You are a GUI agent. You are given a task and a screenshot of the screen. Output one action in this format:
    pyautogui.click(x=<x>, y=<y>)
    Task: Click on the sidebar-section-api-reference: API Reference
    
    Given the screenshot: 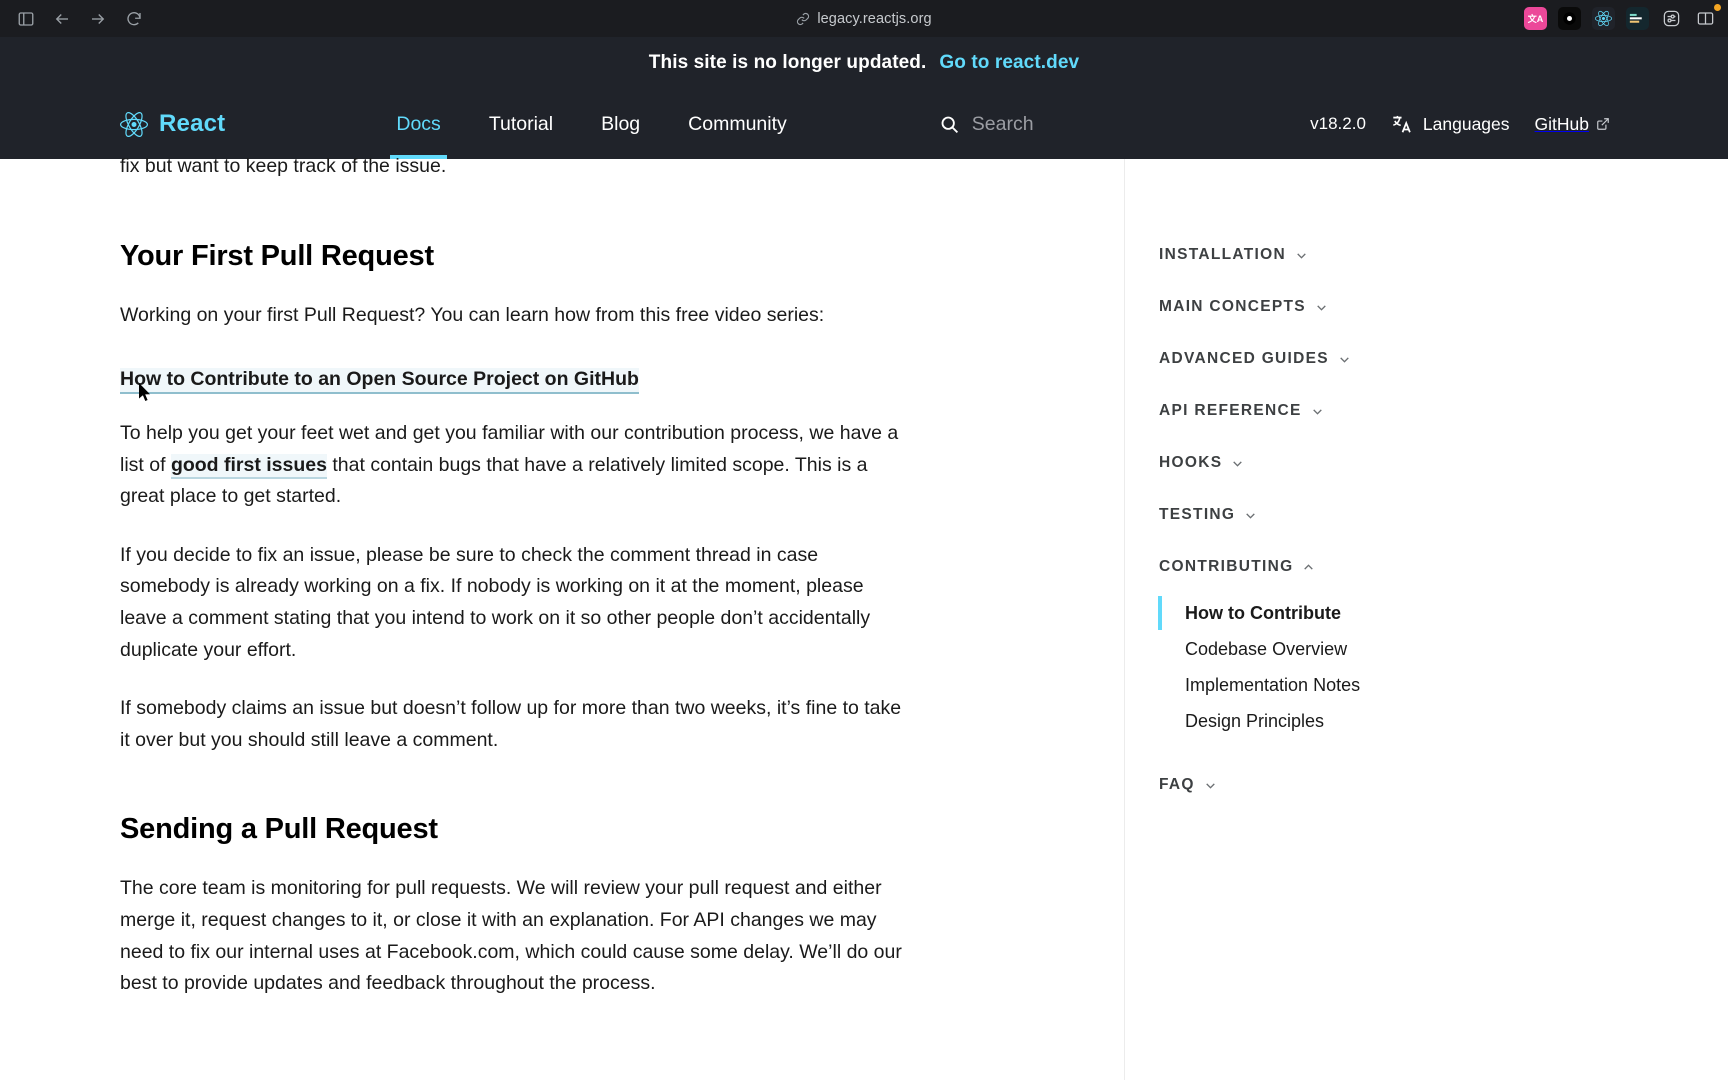 What is the action you would take?
    pyautogui.click(x=1443, y=411)
    